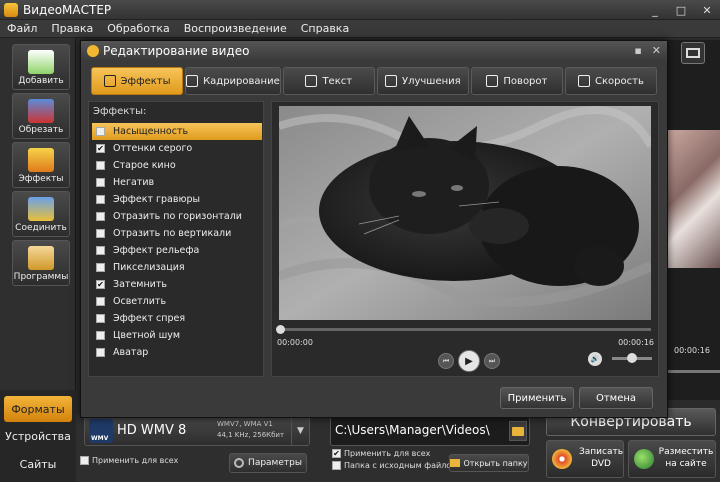 The image size is (720, 482). What do you see at coordinates (694, 371) in the screenshot?
I see `main-preview-slider` at bounding box center [694, 371].